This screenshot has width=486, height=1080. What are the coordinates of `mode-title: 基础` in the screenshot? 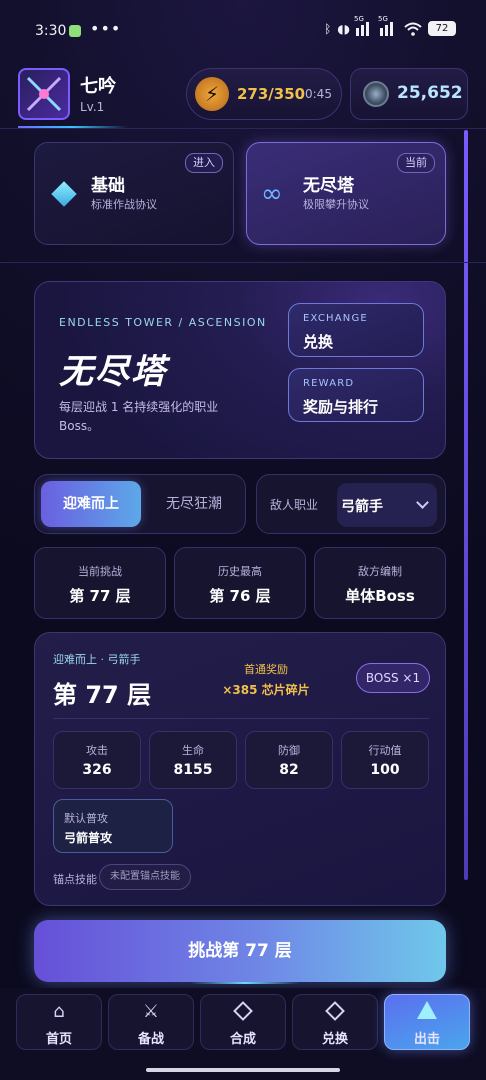 It's located at (108, 186).